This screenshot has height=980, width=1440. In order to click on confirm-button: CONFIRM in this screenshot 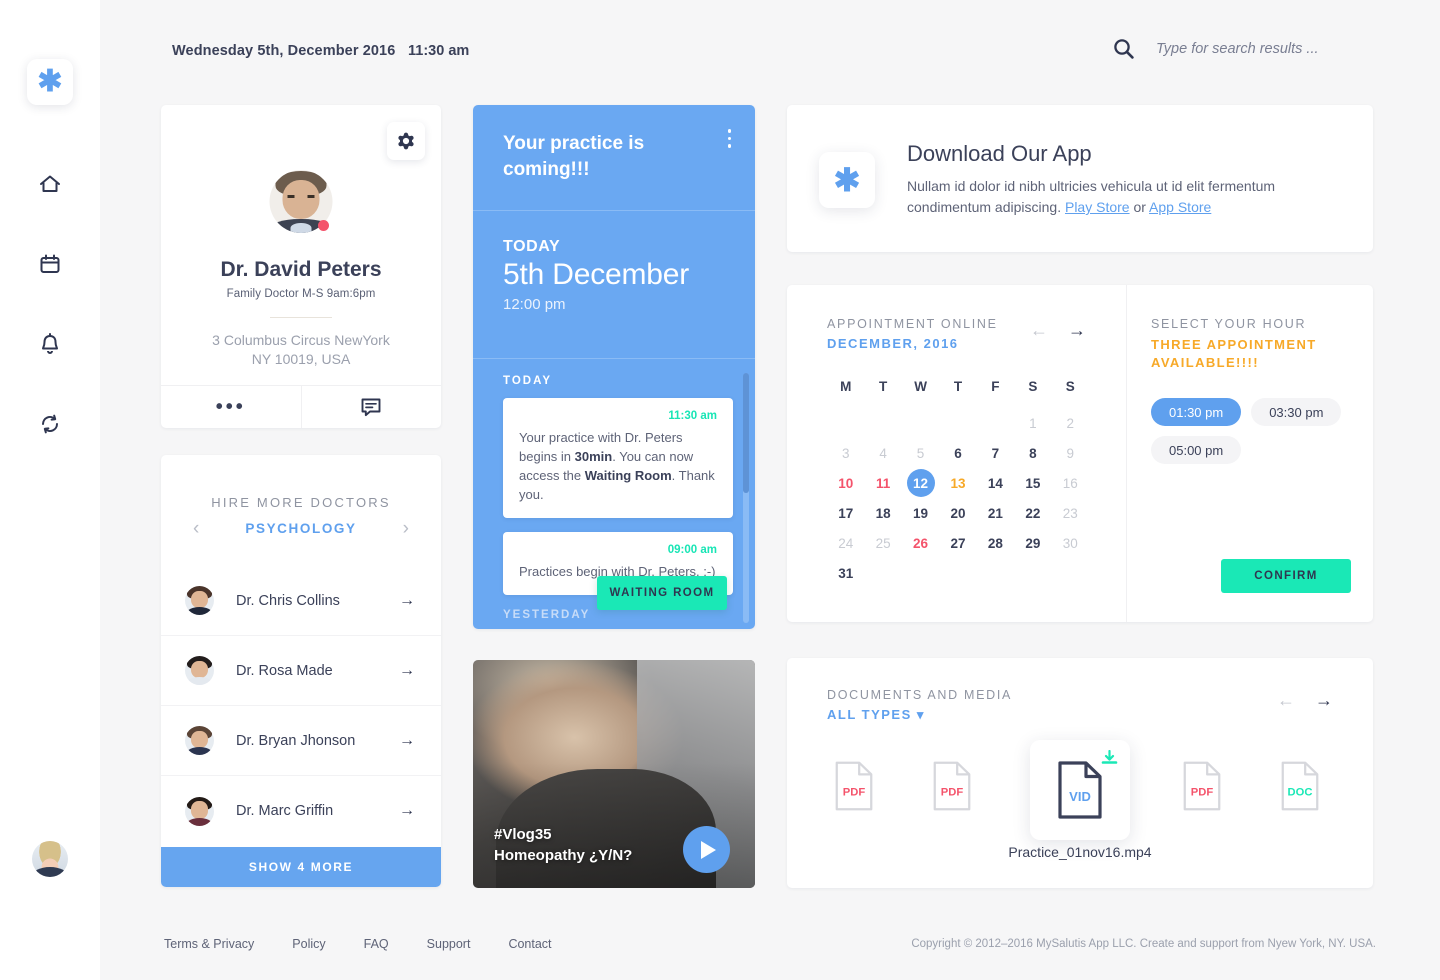, I will do `click(1286, 576)`.